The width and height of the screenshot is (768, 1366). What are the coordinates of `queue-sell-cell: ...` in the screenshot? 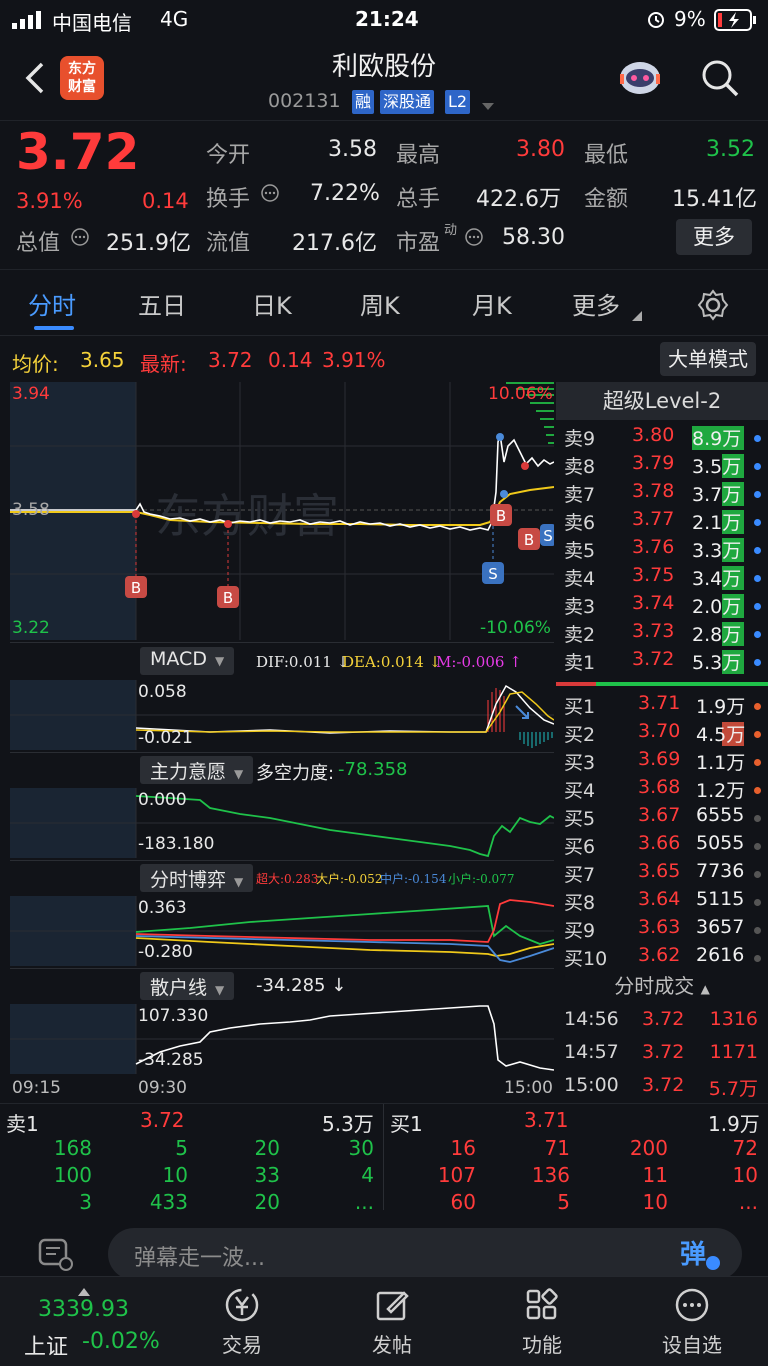 It's located at (364, 1202).